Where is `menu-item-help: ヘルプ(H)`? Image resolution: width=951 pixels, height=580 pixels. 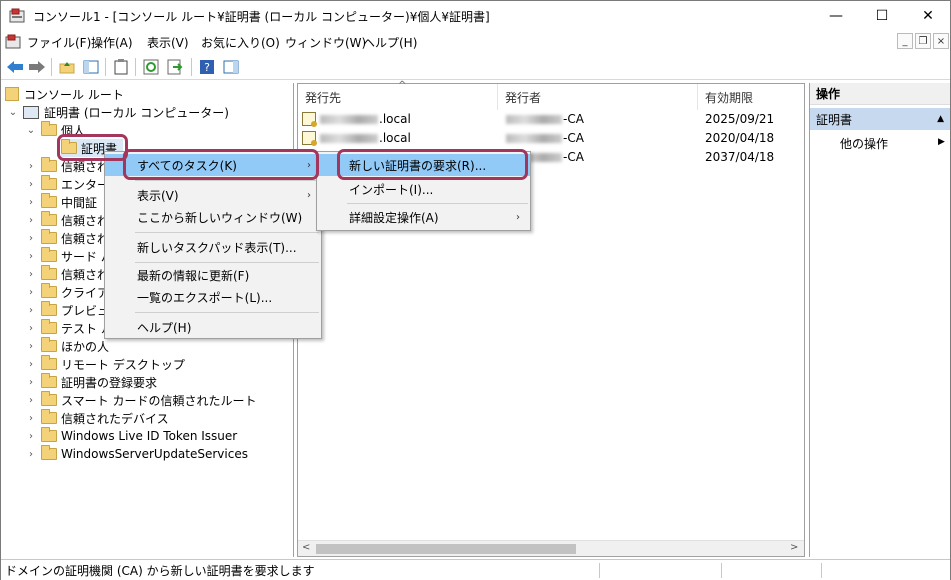
menu-item-help: ヘルプ(H) is located at coordinates (213, 327).